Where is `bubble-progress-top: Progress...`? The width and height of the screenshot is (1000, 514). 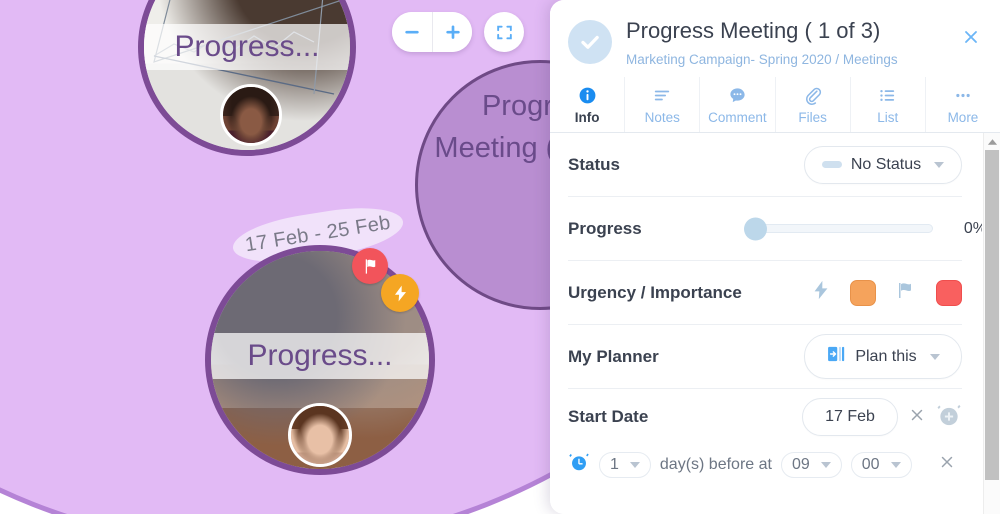
bubble-progress-top: Progress... is located at coordinates (247, 78).